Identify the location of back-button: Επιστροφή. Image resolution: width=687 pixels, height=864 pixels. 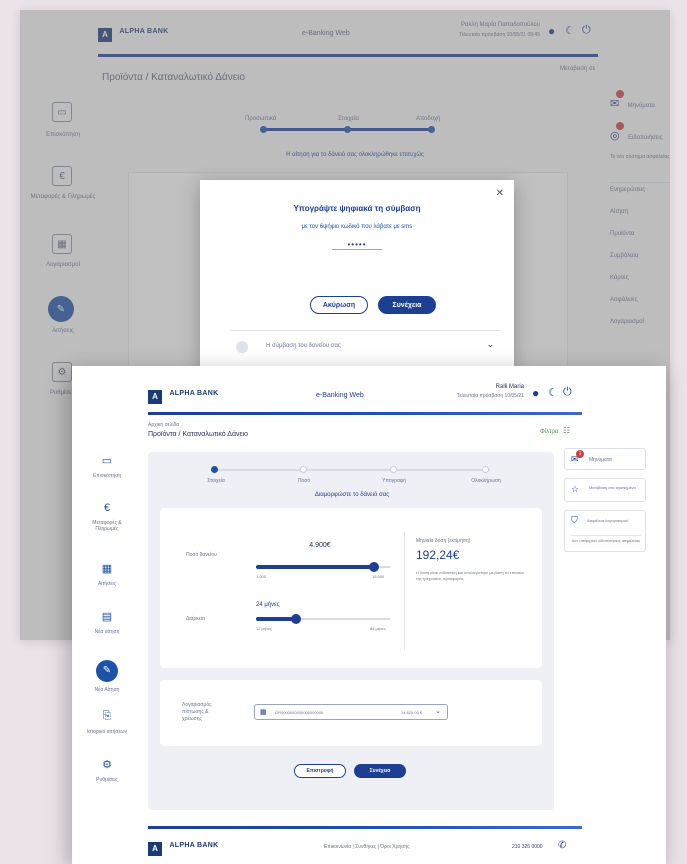
(320, 771).